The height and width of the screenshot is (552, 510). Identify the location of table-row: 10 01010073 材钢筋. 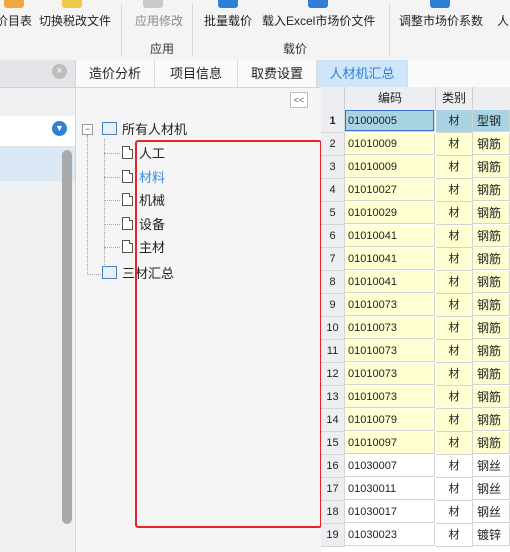
(415, 328).